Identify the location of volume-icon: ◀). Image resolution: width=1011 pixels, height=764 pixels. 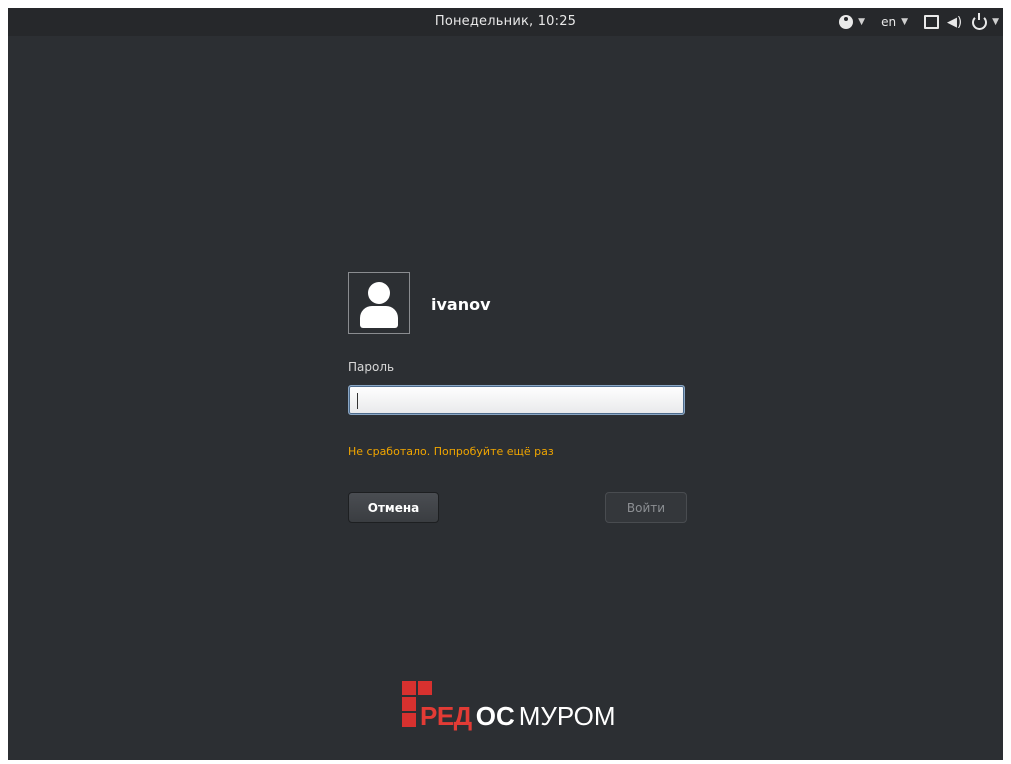
(955, 22).